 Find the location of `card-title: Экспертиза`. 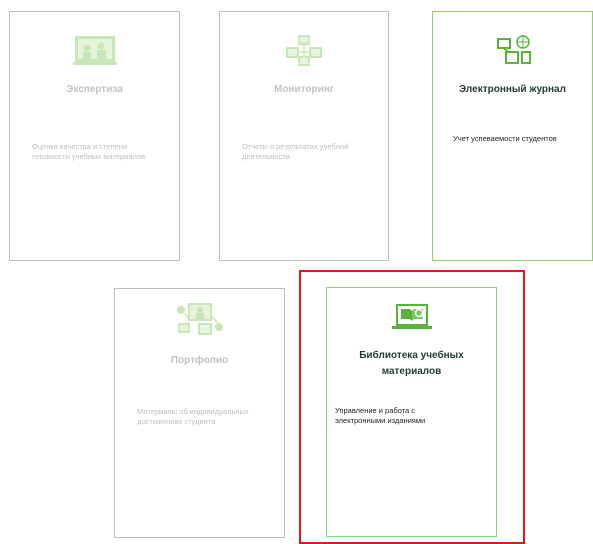

card-title: Экспертиза is located at coordinates (94, 89).